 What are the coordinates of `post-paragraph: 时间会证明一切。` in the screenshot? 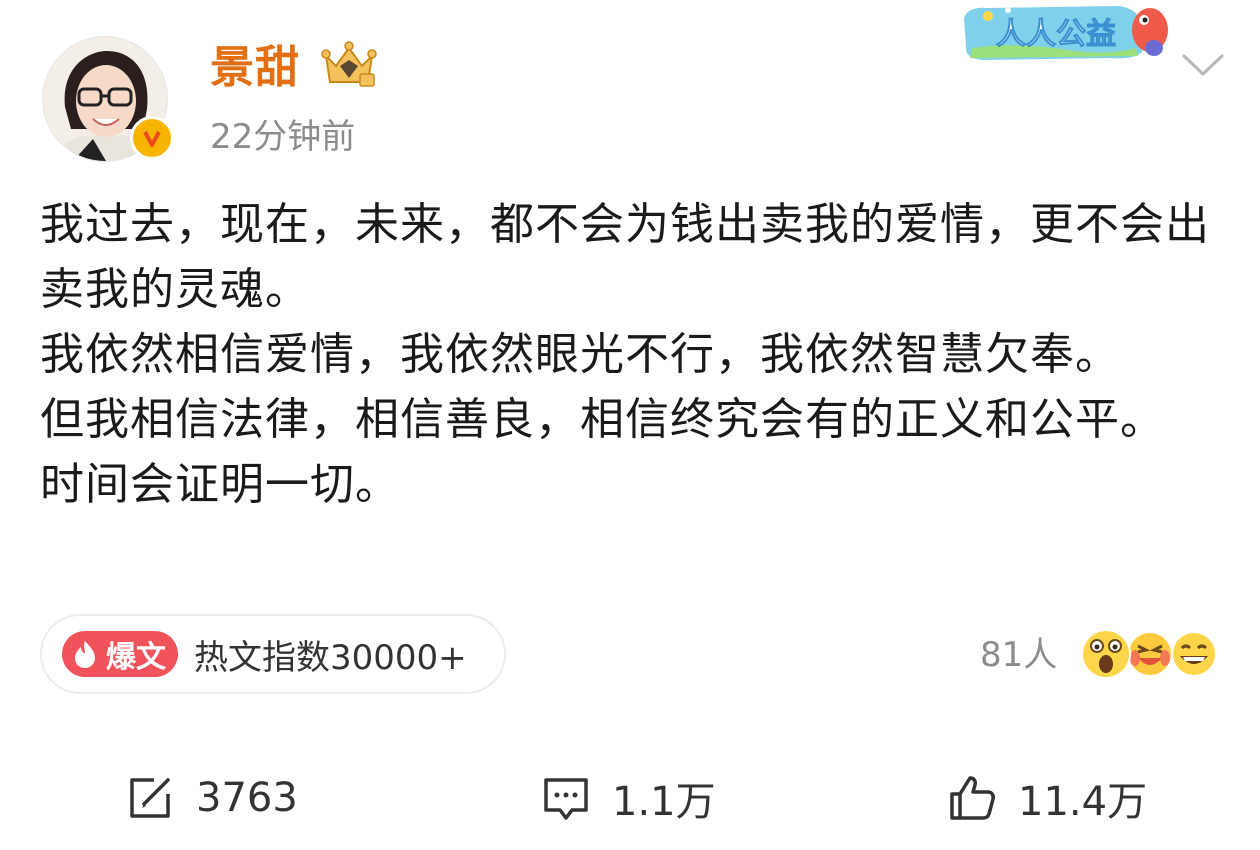 It's located at (220, 484).